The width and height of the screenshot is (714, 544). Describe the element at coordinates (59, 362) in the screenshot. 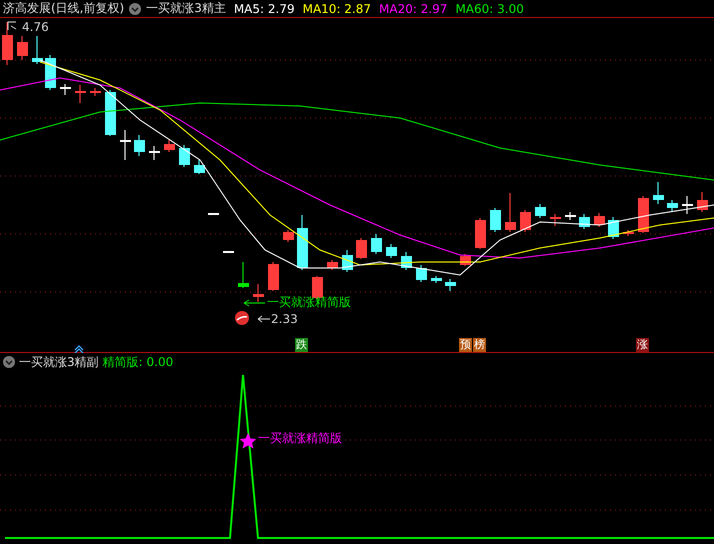

I see `indicator-name: 一买就涨3精副` at that location.